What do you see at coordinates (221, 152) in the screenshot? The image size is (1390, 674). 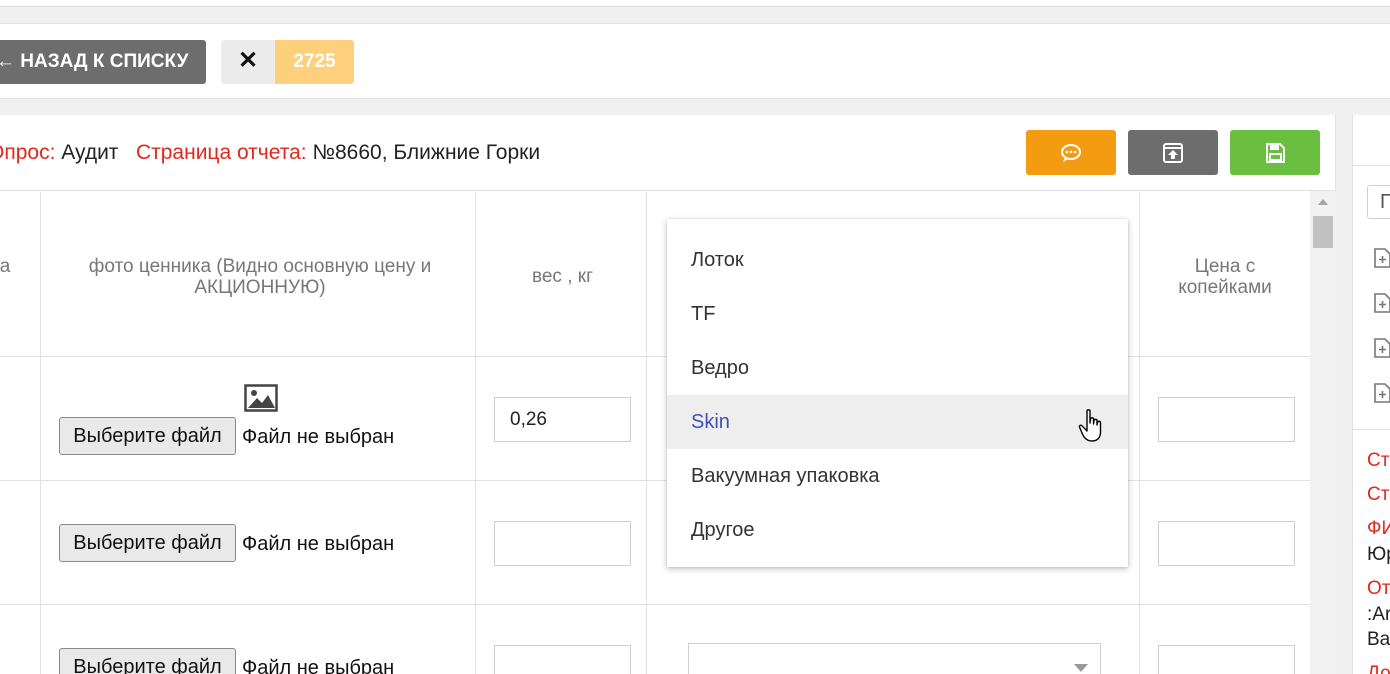 I see `page-label: Страница отчета:` at bounding box center [221, 152].